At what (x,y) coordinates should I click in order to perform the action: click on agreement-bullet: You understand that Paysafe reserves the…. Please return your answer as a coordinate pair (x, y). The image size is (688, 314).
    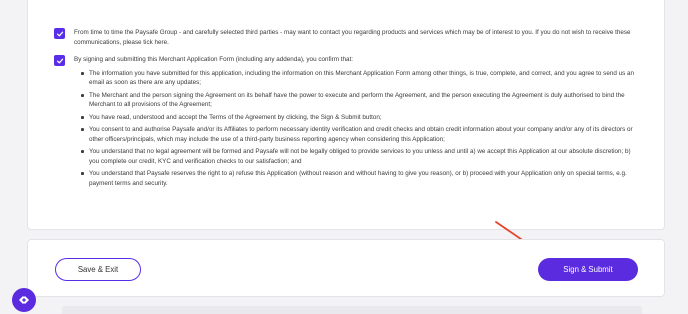
    Looking at the image, I should click on (361, 178).